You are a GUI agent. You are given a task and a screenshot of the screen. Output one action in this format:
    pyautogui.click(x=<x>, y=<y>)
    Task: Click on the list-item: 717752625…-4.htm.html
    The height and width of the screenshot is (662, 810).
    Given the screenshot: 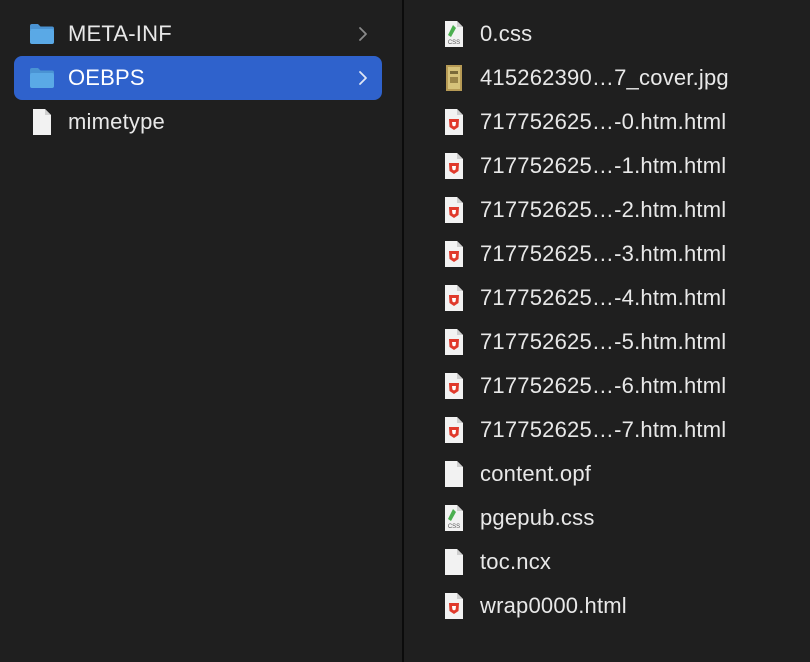 What is the action you would take?
    pyautogui.click(x=607, y=298)
    